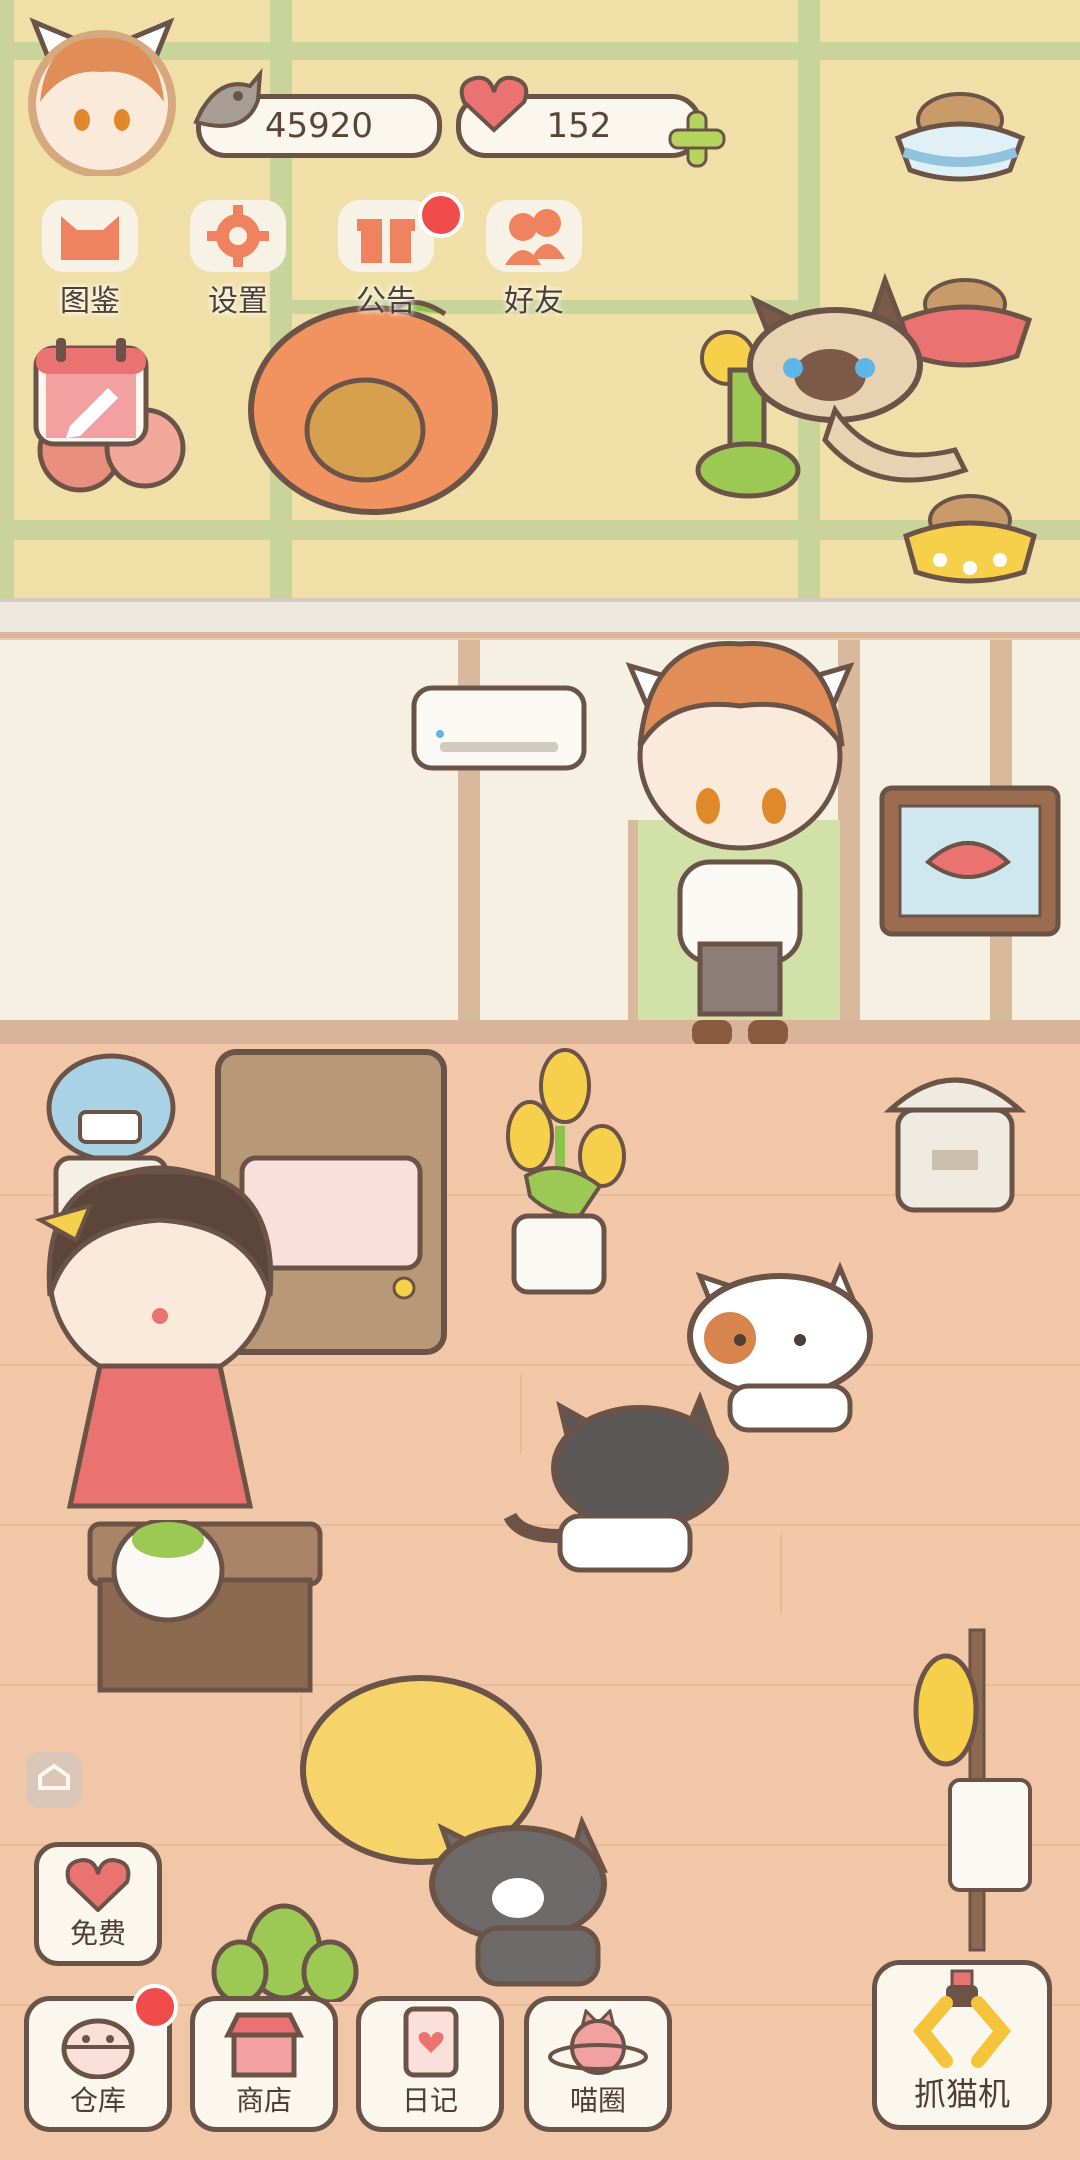  What do you see at coordinates (238, 301) in the screenshot?
I see `menu-label-settings: 设置` at bounding box center [238, 301].